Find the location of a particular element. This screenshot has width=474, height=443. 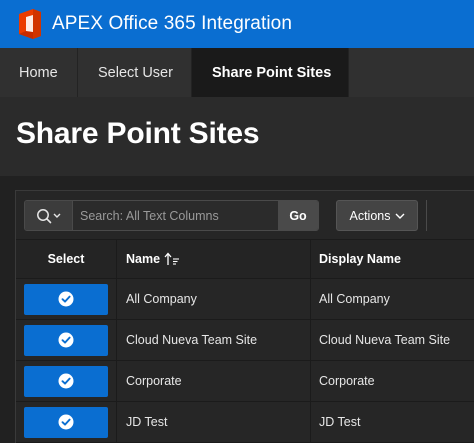

nav-tab-share-point-sites: Share Point Sites is located at coordinates (270, 72).